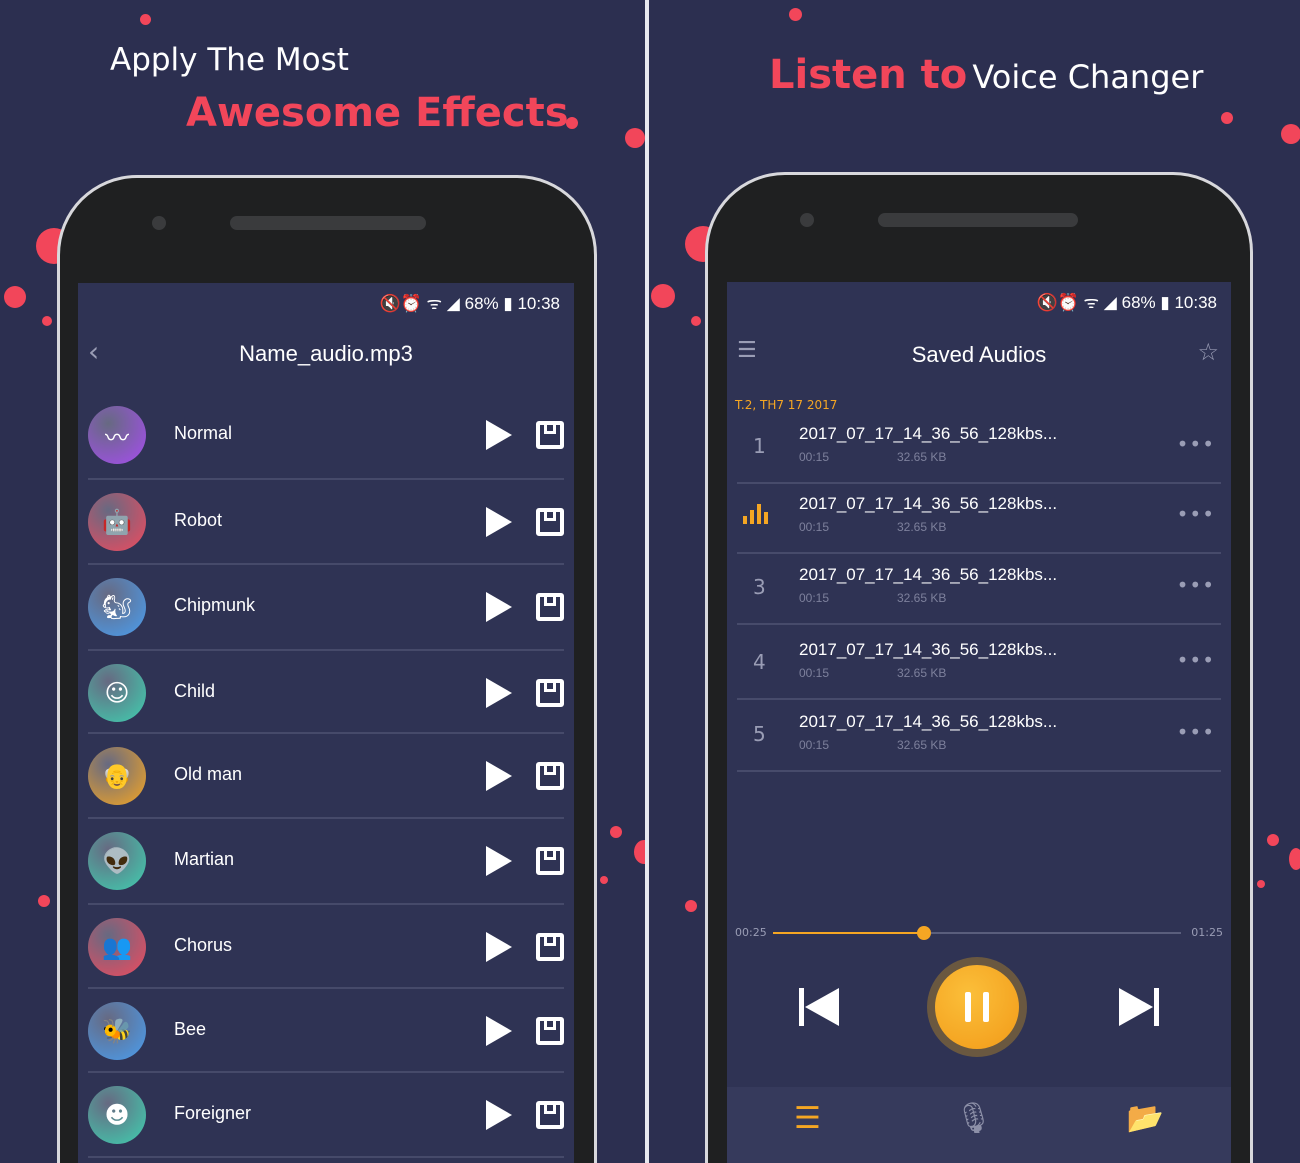 The width and height of the screenshot is (1300, 1163). What do you see at coordinates (326, 862) in the screenshot?
I see `effect-row-martian: 👽 Martian` at bounding box center [326, 862].